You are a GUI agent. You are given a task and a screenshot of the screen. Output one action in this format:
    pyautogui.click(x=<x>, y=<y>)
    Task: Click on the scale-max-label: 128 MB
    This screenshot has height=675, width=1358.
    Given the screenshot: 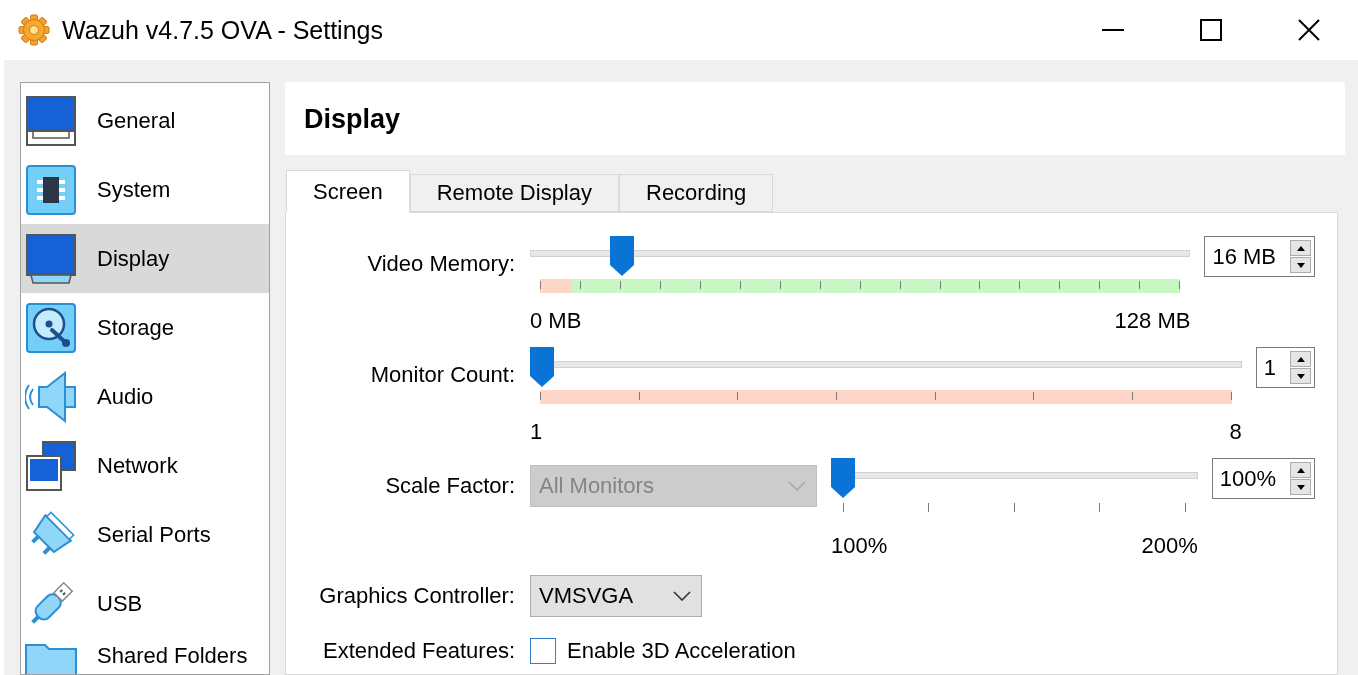 What is the action you would take?
    pyautogui.click(x=1152, y=321)
    